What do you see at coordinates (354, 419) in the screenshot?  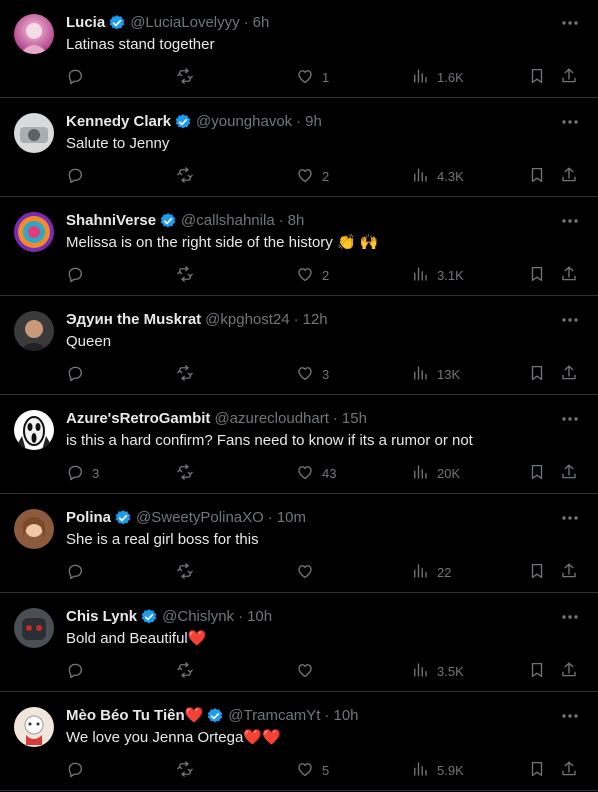 I see `timestamp: 15h` at bounding box center [354, 419].